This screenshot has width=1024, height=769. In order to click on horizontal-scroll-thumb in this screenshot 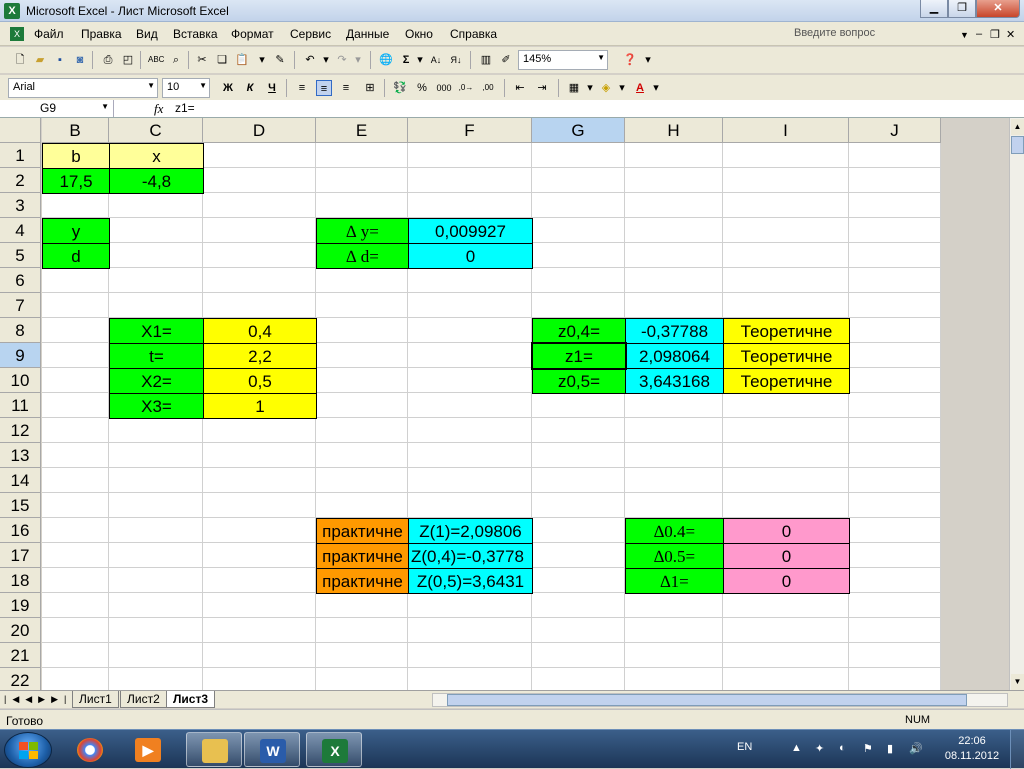, I will do `click(707, 700)`.